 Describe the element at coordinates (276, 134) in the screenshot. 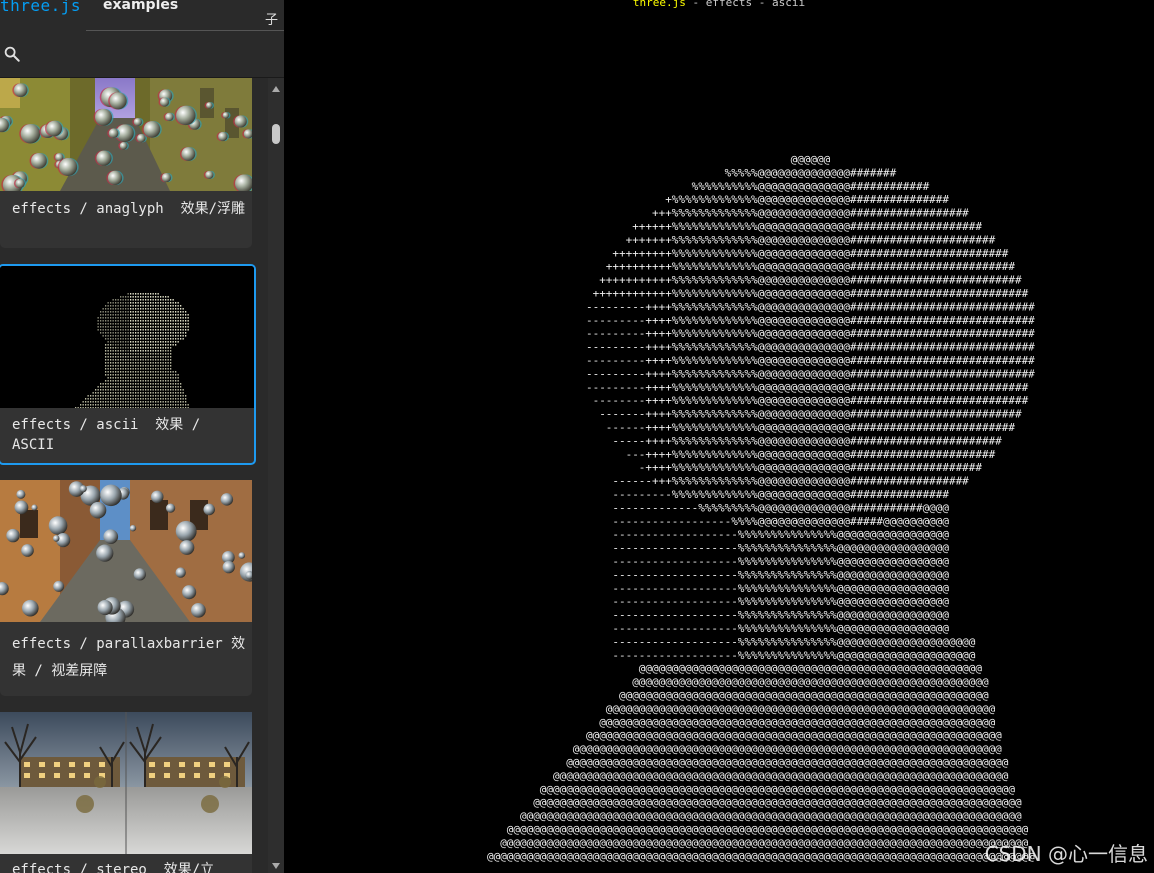

I see `scroll-thumb` at that location.